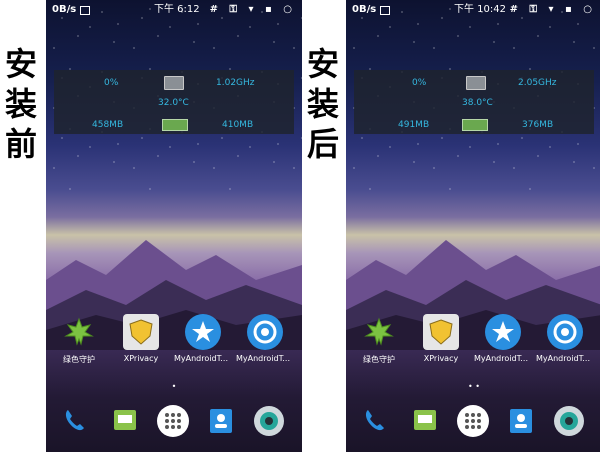  What do you see at coordinates (108, 125) in the screenshot?
I see `memory-used: 458MB` at bounding box center [108, 125].